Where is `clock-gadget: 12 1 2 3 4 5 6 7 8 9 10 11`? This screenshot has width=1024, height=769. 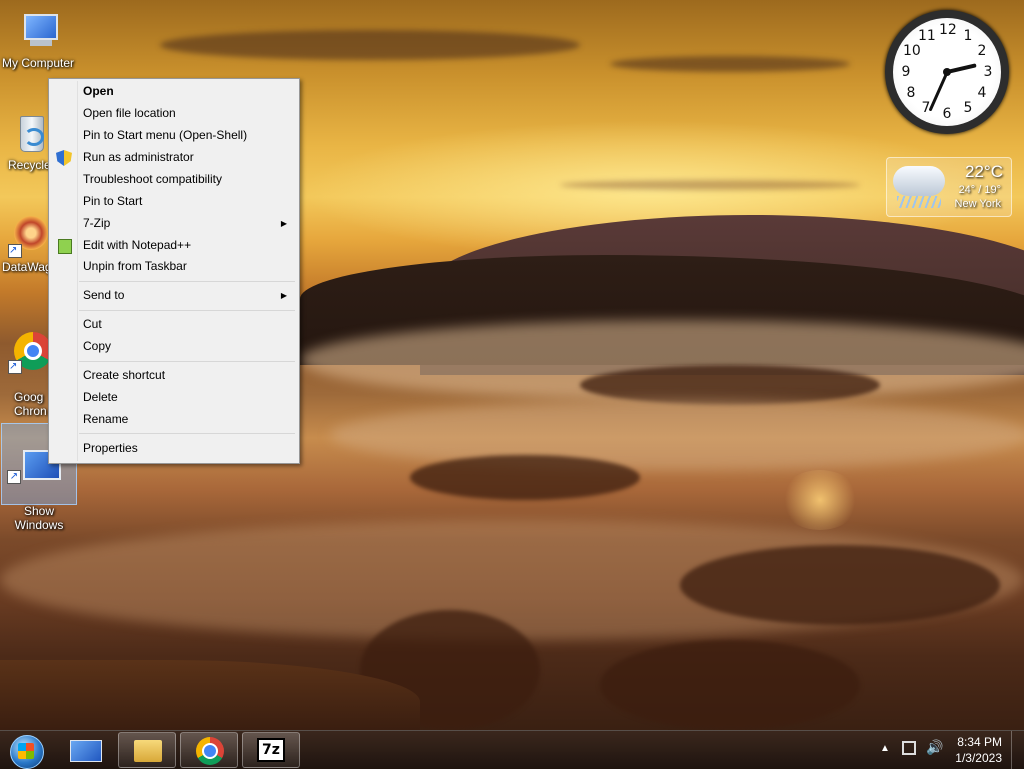
clock-gadget: 12 1 2 3 4 5 6 7 8 9 10 11 is located at coordinates (947, 72).